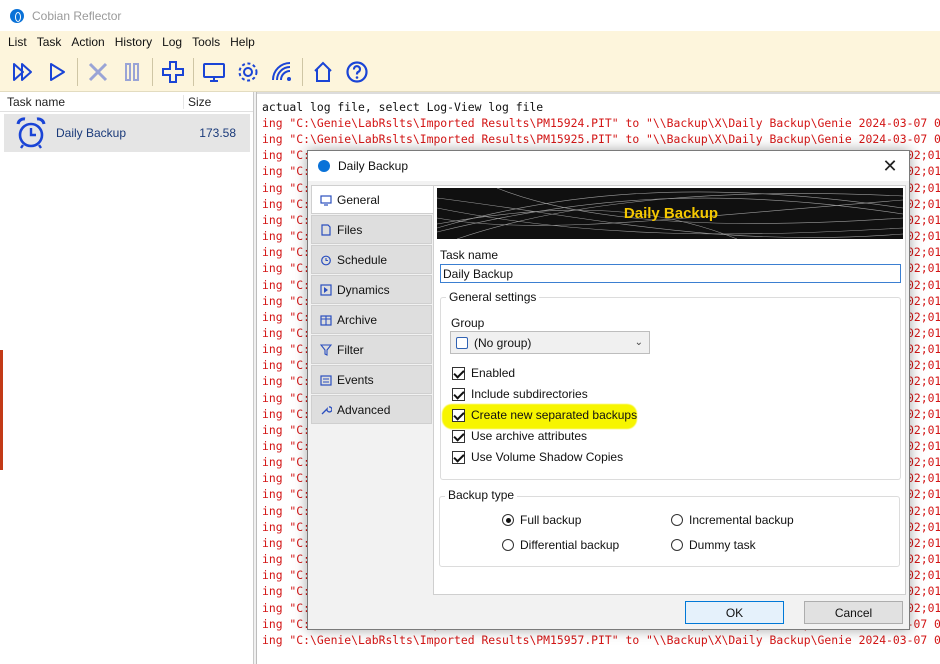  What do you see at coordinates (87, 42) in the screenshot?
I see `menu-action: Action` at bounding box center [87, 42].